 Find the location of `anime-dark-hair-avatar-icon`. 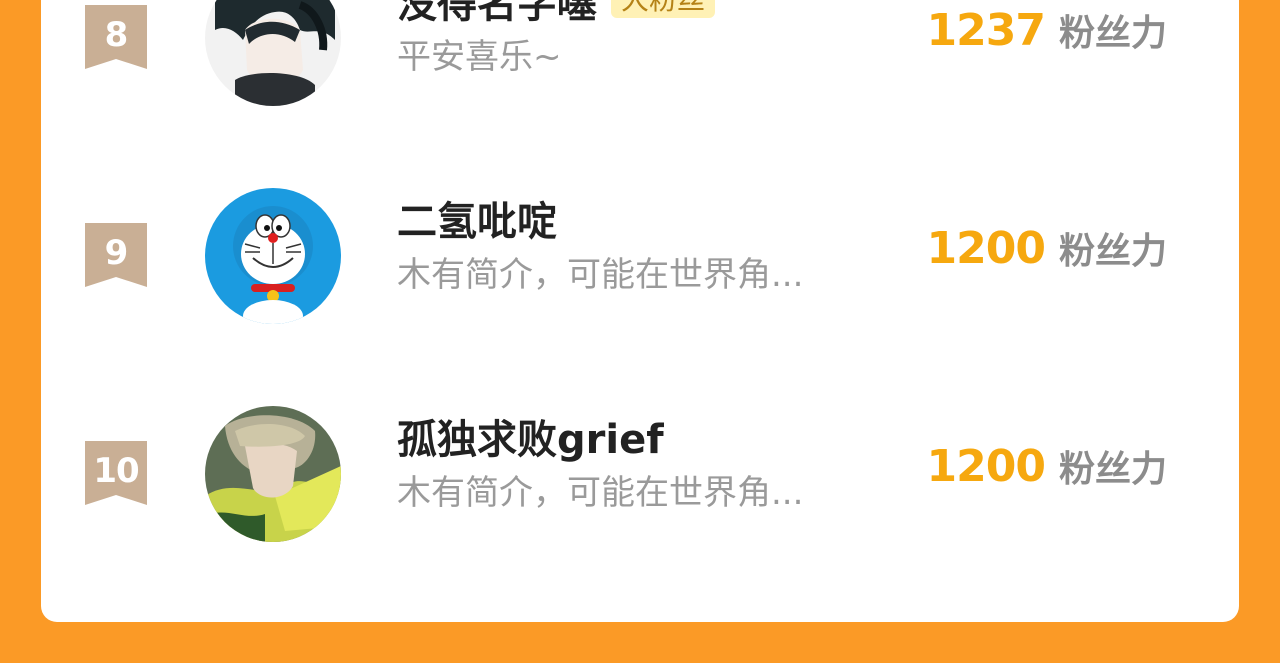

anime-dark-hair-avatar-icon is located at coordinates (273, 53).